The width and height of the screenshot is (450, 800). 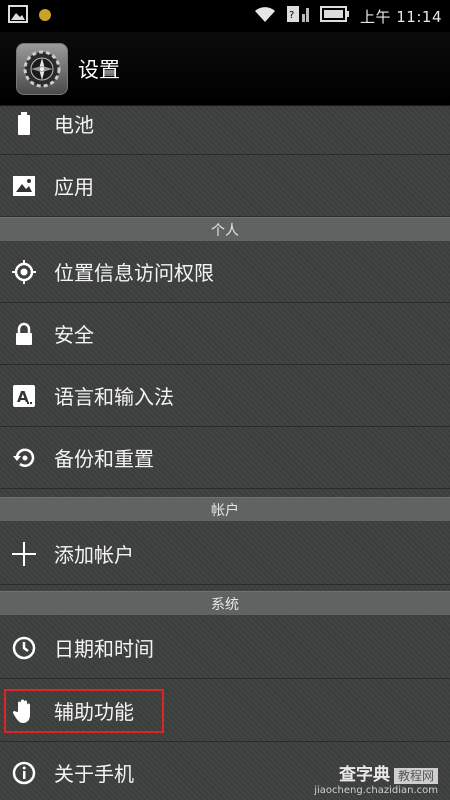 I want to click on settings-item-label: 电池, so click(x=74, y=125).